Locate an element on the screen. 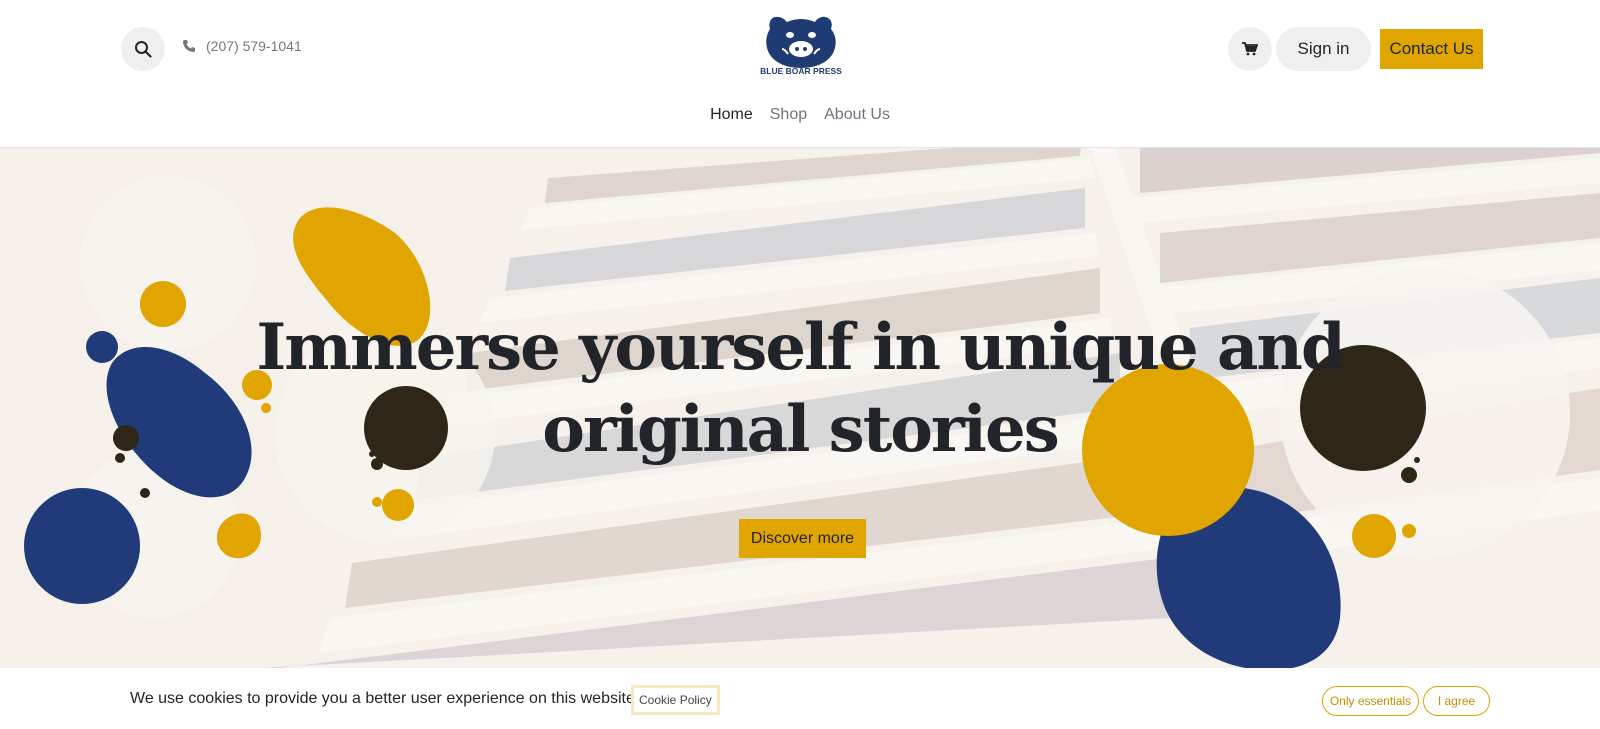 The width and height of the screenshot is (1600, 729). agree-button: I agree is located at coordinates (1456, 701).